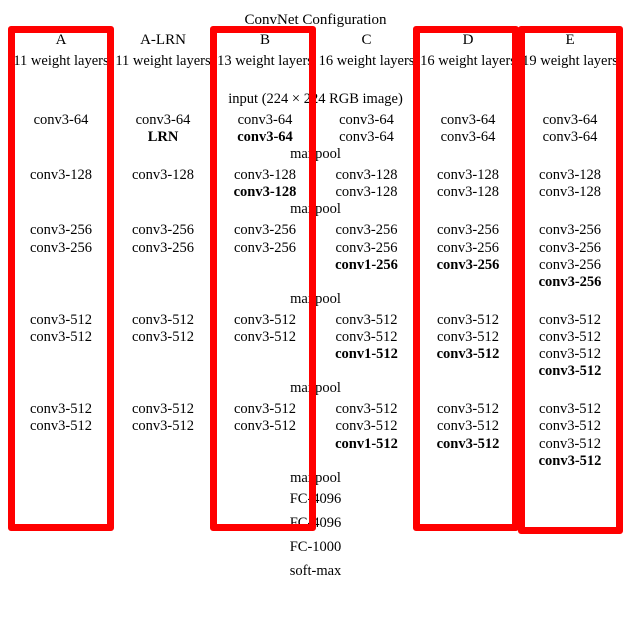  I want to click on conv-cell-b-conv64: conv3-64 conv3-64, so click(265, 129).